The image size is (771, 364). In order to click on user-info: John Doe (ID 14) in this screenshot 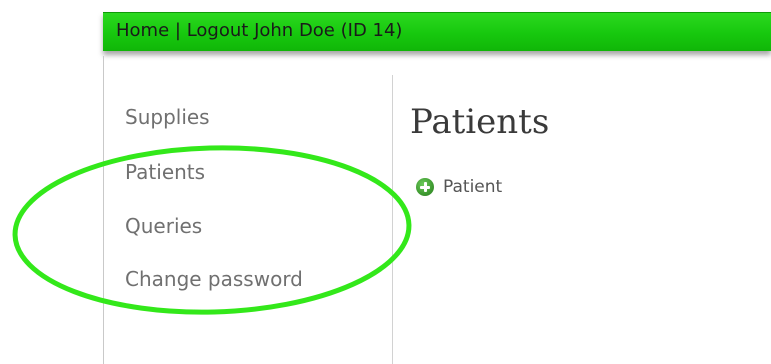, I will do `click(328, 30)`.